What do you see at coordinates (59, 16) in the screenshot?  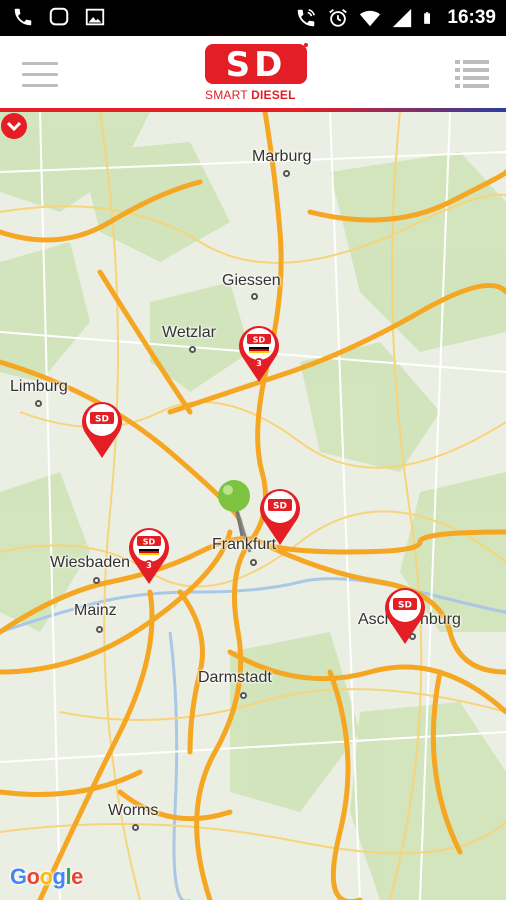 I see `chat-bubble-icon` at bounding box center [59, 16].